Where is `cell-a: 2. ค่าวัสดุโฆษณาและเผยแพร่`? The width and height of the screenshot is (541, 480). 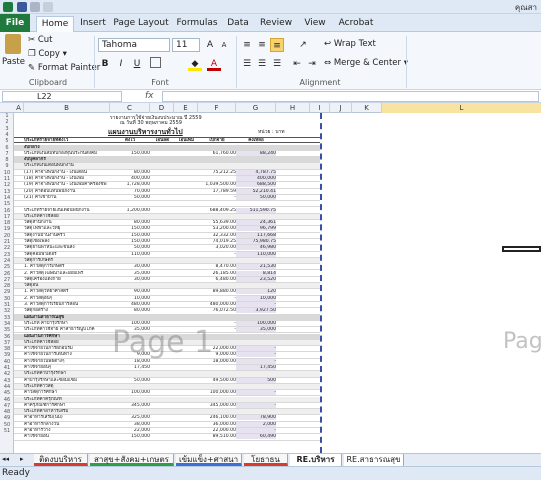
cell-a: 2. ค่าวัสดุโฆษณาและเผยแพร่ is located at coordinates (67, 273).